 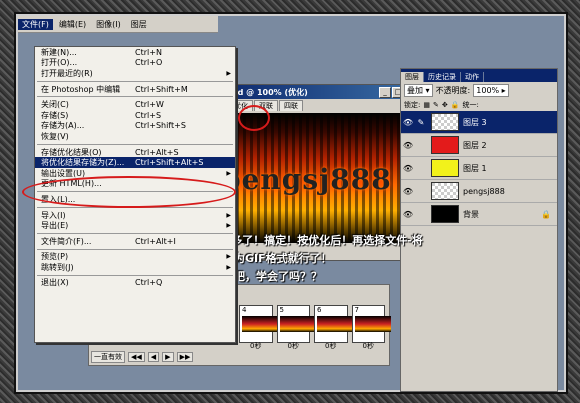 What do you see at coordinates (129, 192) in the screenshot?
I see `highlight-ellipse` at bounding box center [129, 192].